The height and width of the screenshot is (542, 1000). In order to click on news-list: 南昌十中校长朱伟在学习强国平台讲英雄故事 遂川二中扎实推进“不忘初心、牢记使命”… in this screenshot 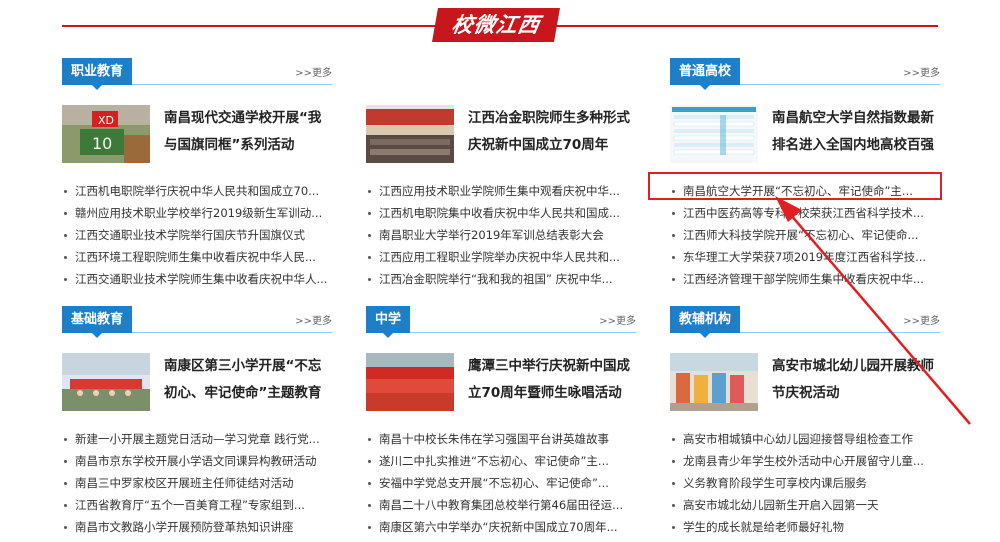, I will do `click(501, 483)`.